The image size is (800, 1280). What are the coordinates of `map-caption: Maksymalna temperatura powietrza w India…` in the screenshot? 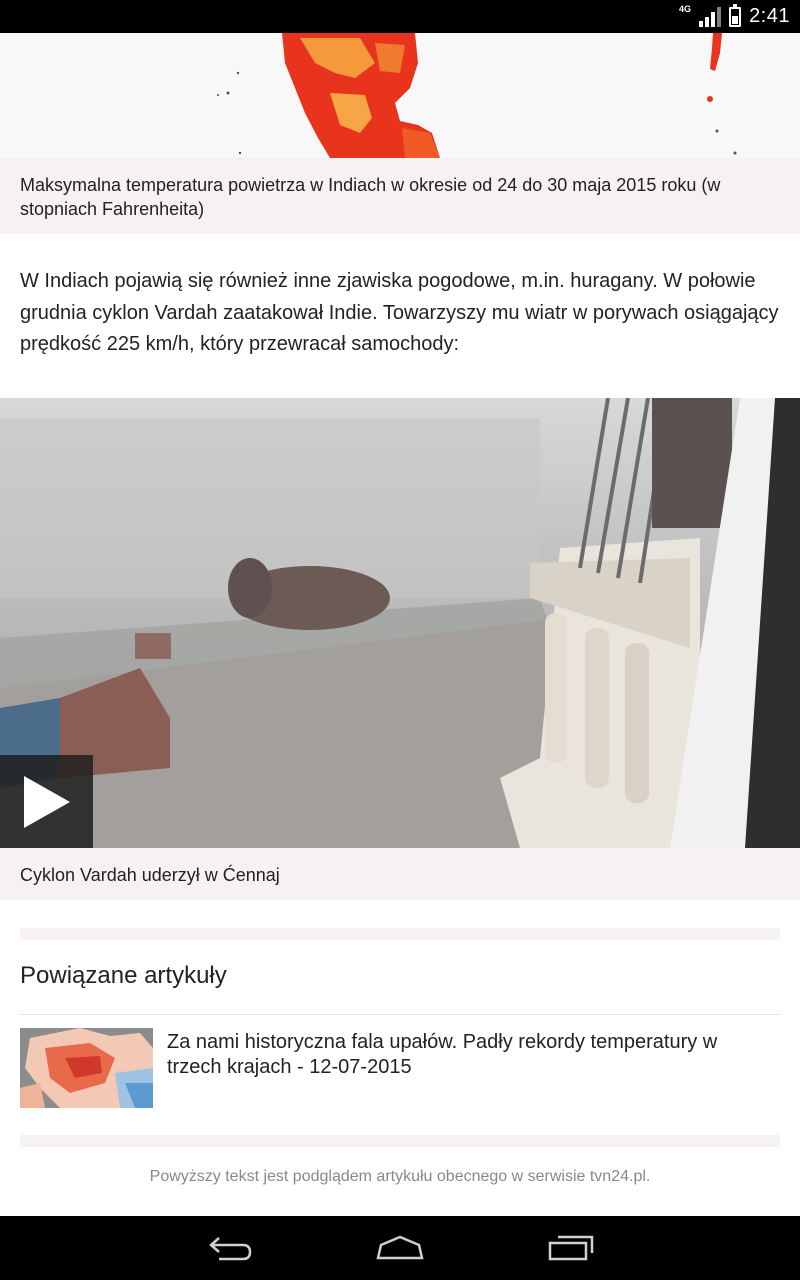 It's located at (400, 196).